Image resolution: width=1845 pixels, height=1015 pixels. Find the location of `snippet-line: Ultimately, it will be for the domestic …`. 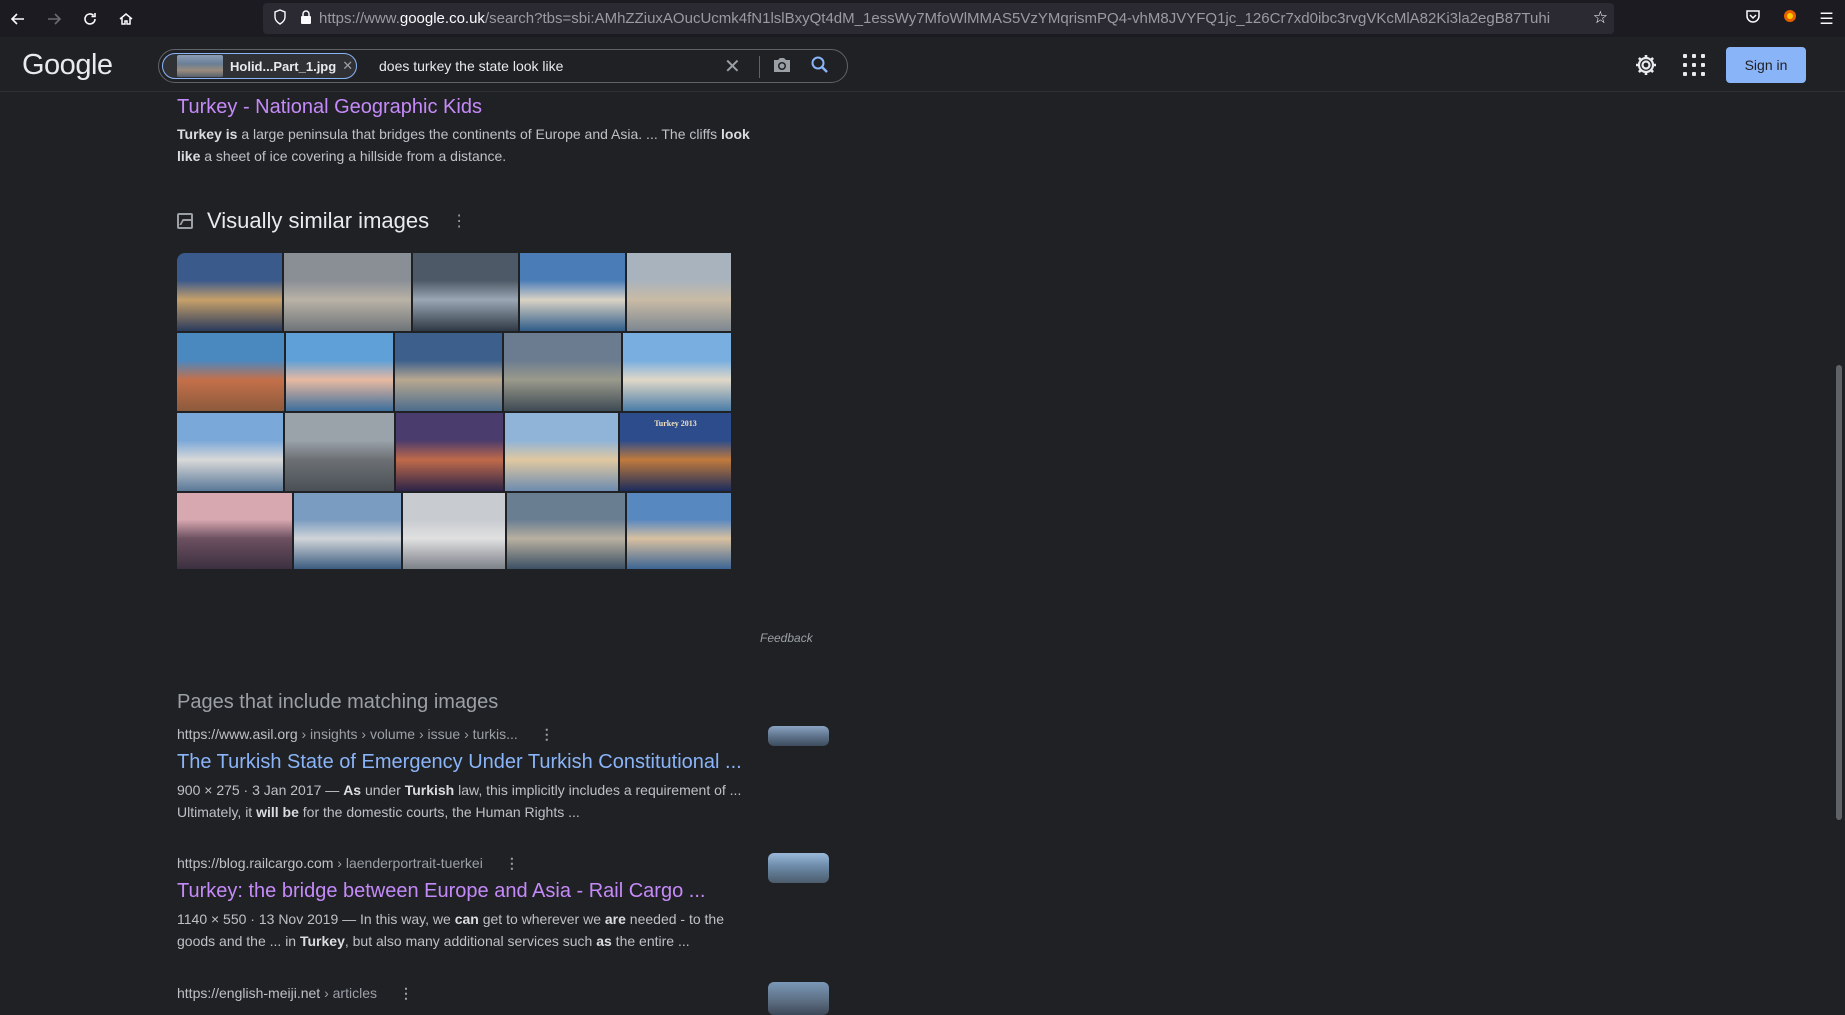

snippet-line: Ultimately, it will be for the domestic … is located at coordinates (378, 812).